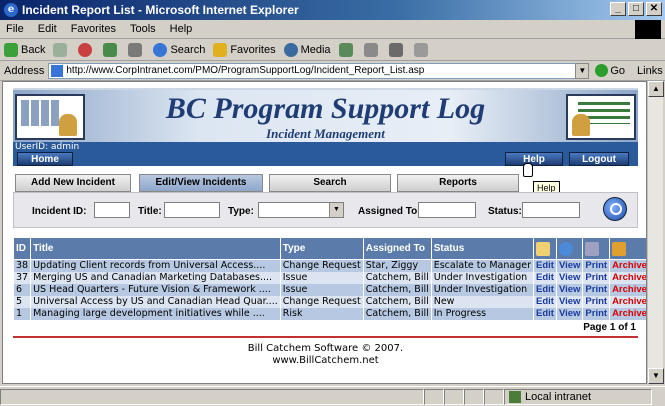 This screenshot has width=665, height=406. Describe the element at coordinates (656, 376) in the screenshot. I see `scroll-down-icon: ▼` at that location.